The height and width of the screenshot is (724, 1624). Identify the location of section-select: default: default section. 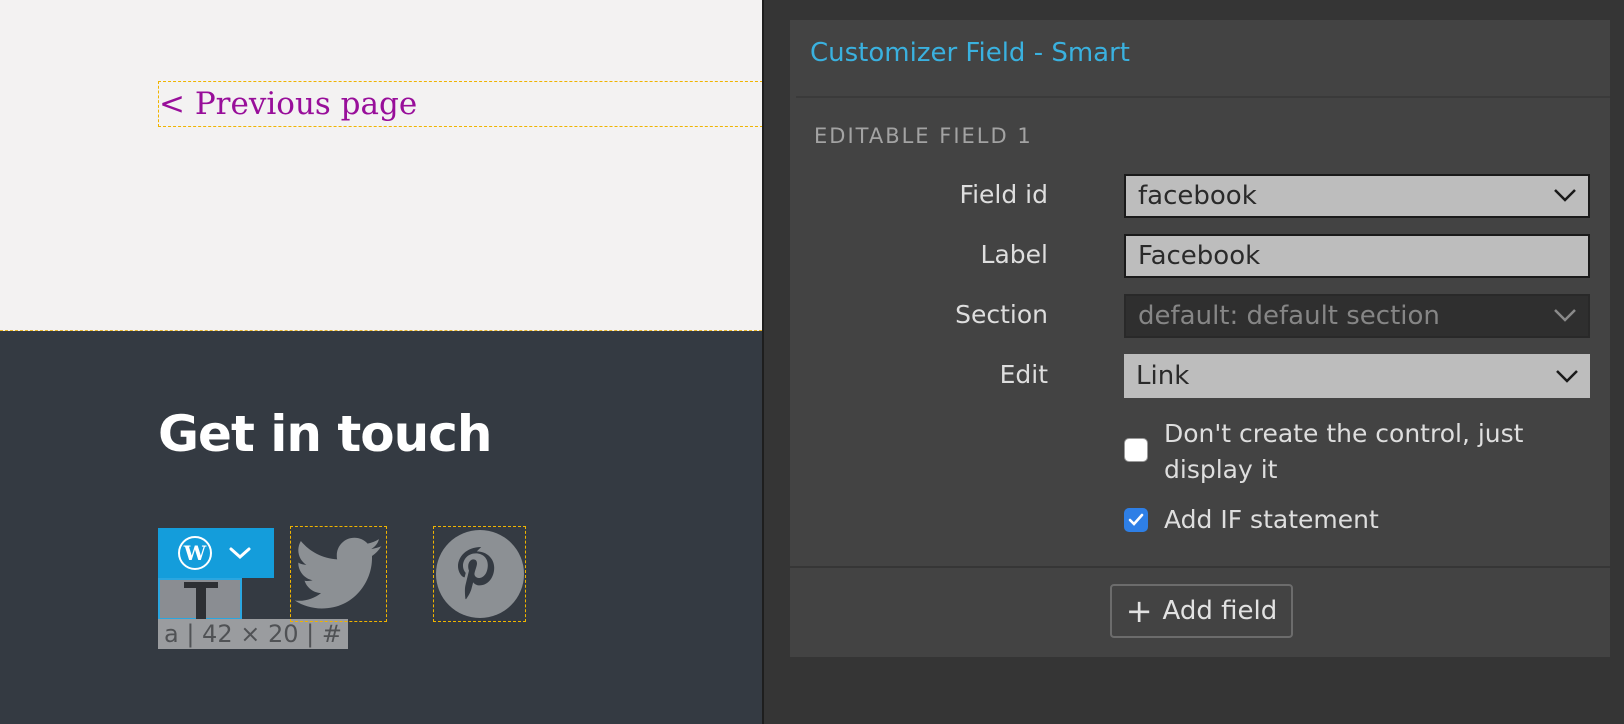
(1357, 316).